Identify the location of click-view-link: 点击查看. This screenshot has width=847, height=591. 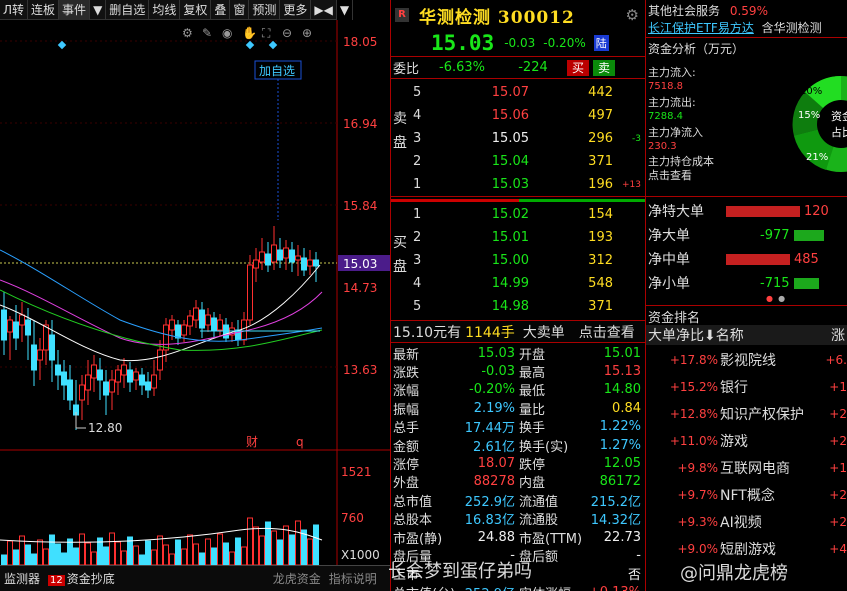
(670, 175).